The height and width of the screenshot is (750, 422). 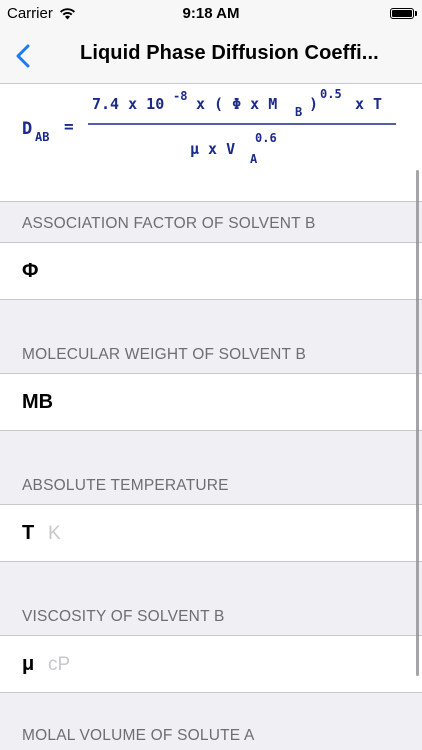 I want to click on formula-lhs-sub: AB, so click(x=42, y=137).